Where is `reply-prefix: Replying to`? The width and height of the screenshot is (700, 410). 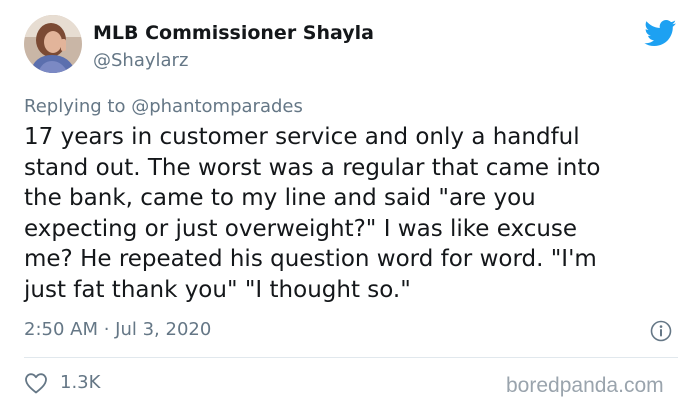 reply-prefix: Replying to is located at coordinates (75, 106).